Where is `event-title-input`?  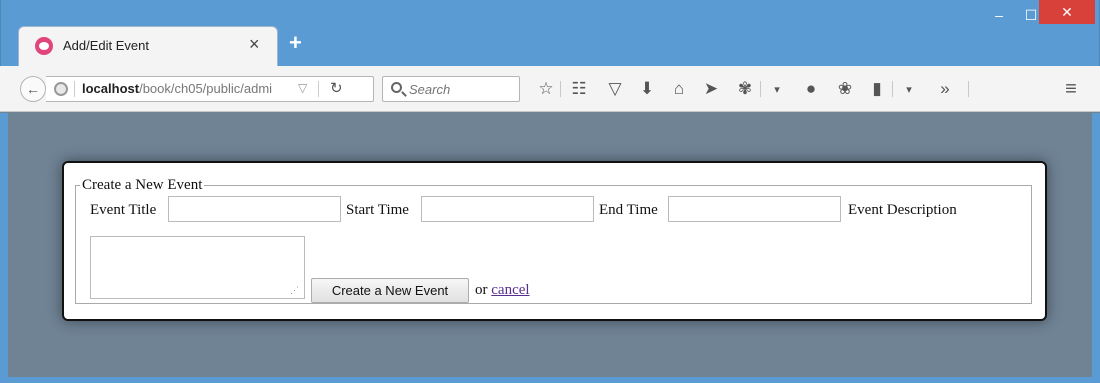
event-title-input is located at coordinates (254, 209).